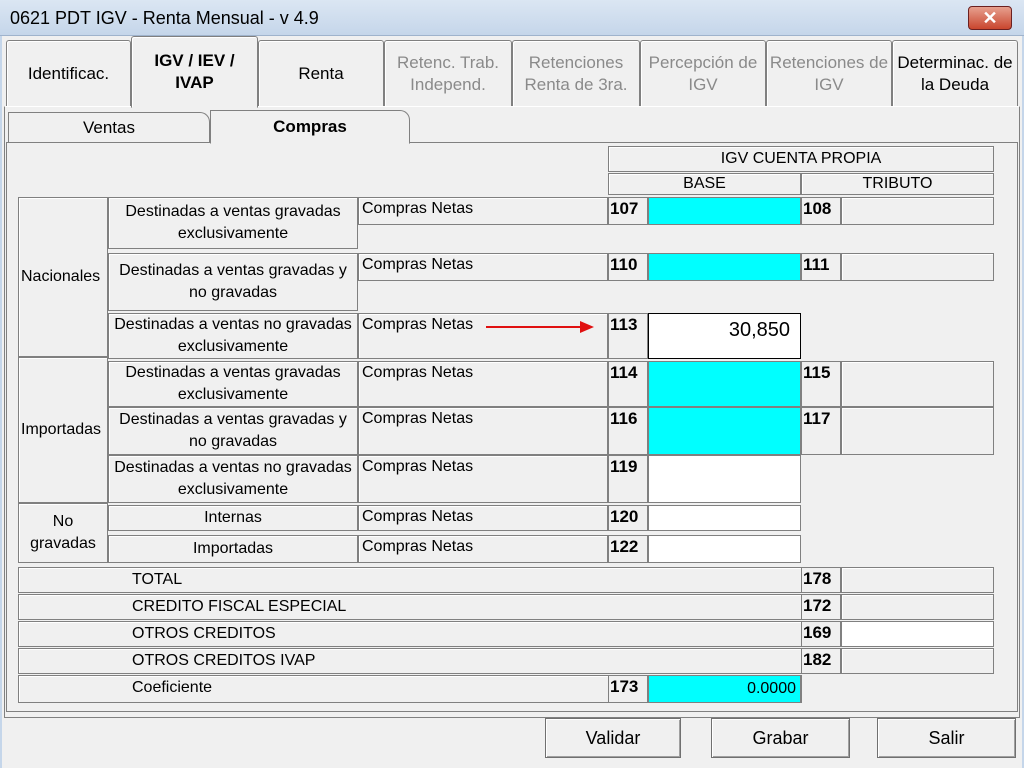 The height and width of the screenshot is (768, 1024). Describe the element at coordinates (164, 18) in the screenshot. I see `window-title: 0621 PDT IGV - Renta Mensual - v 4.9` at that location.